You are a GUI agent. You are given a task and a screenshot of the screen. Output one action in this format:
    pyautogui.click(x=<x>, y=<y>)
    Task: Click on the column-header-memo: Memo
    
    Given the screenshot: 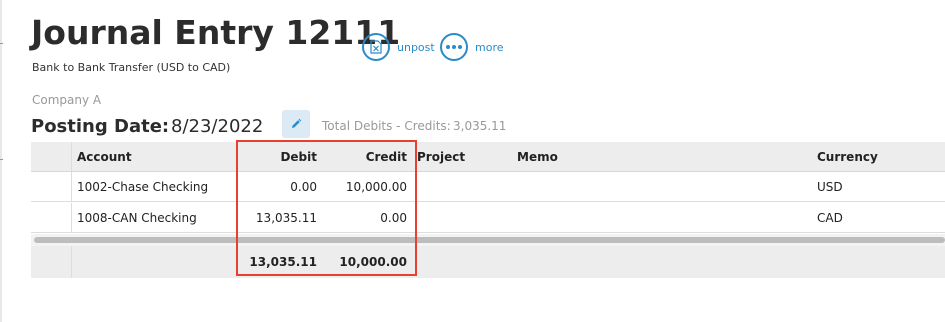 What is the action you would take?
    pyautogui.click(x=537, y=156)
    